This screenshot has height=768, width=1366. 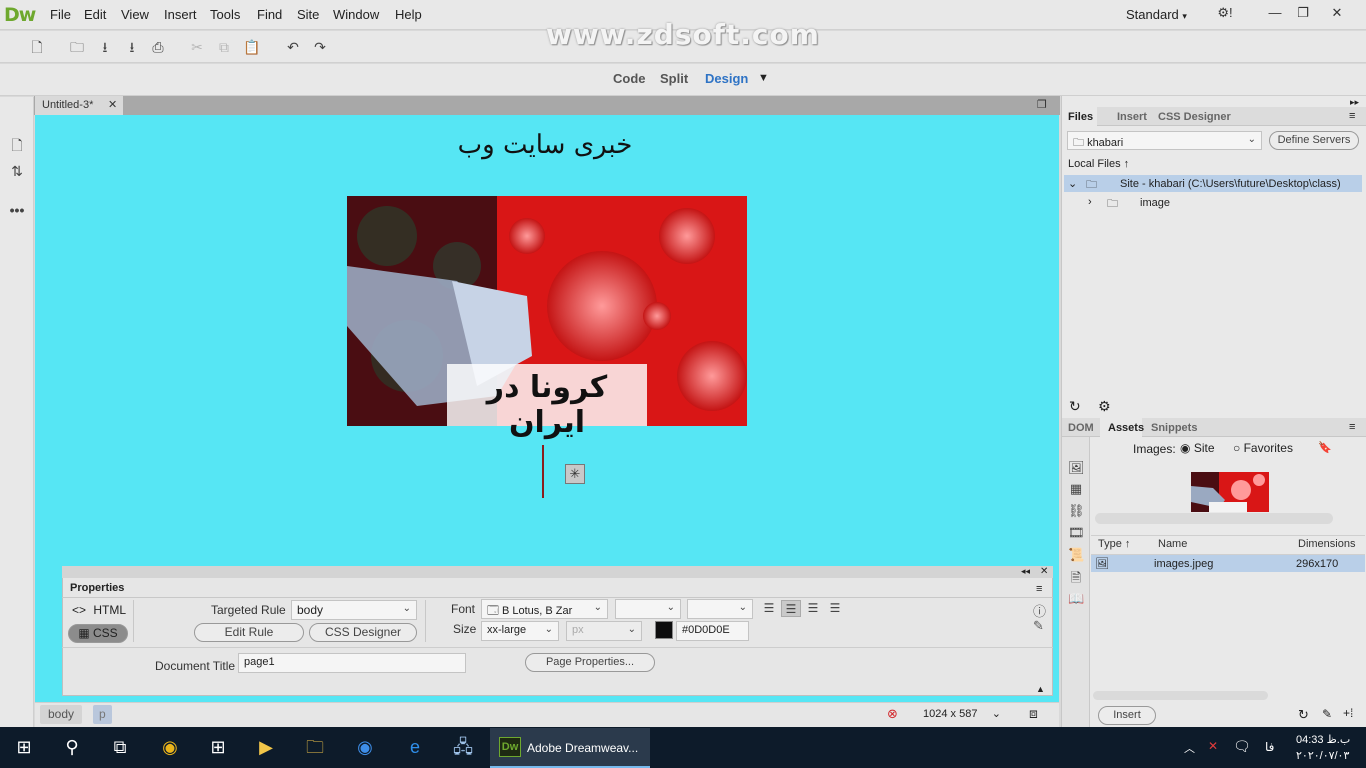 What do you see at coordinates (1076, 577) in the screenshot?
I see `templates-category-icon: 🗎` at bounding box center [1076, 577].